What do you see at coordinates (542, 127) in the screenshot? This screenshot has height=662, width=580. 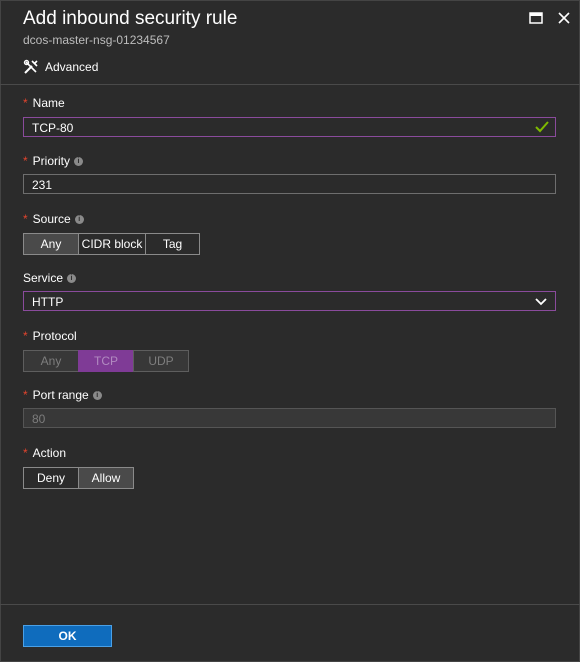 I see `checkmark-icon` at bounding box center [542, 127].